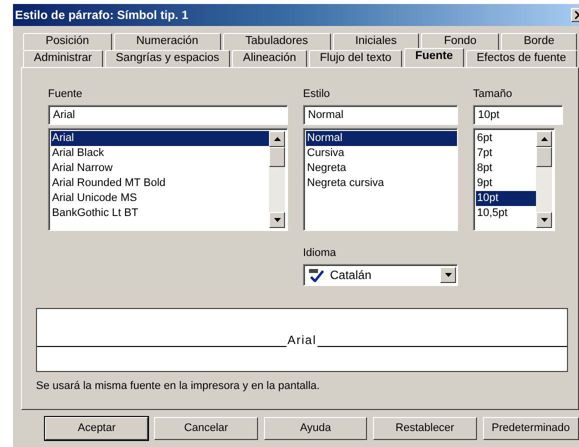 Image resolution: width=579 pixels, height=447 pixels. I want to click on tab: Iniciales, so click(376, 41).